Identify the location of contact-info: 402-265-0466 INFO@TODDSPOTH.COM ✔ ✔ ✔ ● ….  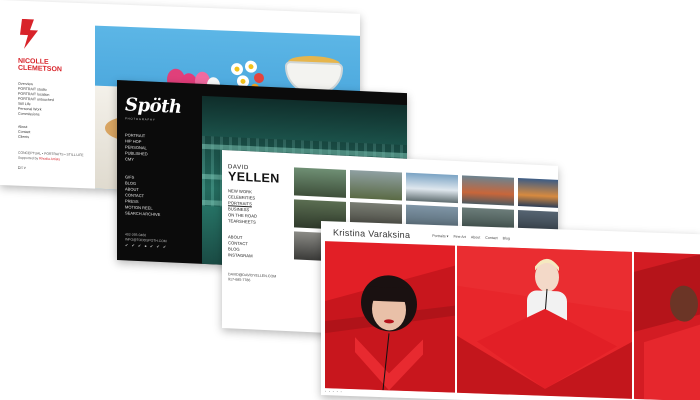
(163, 241).